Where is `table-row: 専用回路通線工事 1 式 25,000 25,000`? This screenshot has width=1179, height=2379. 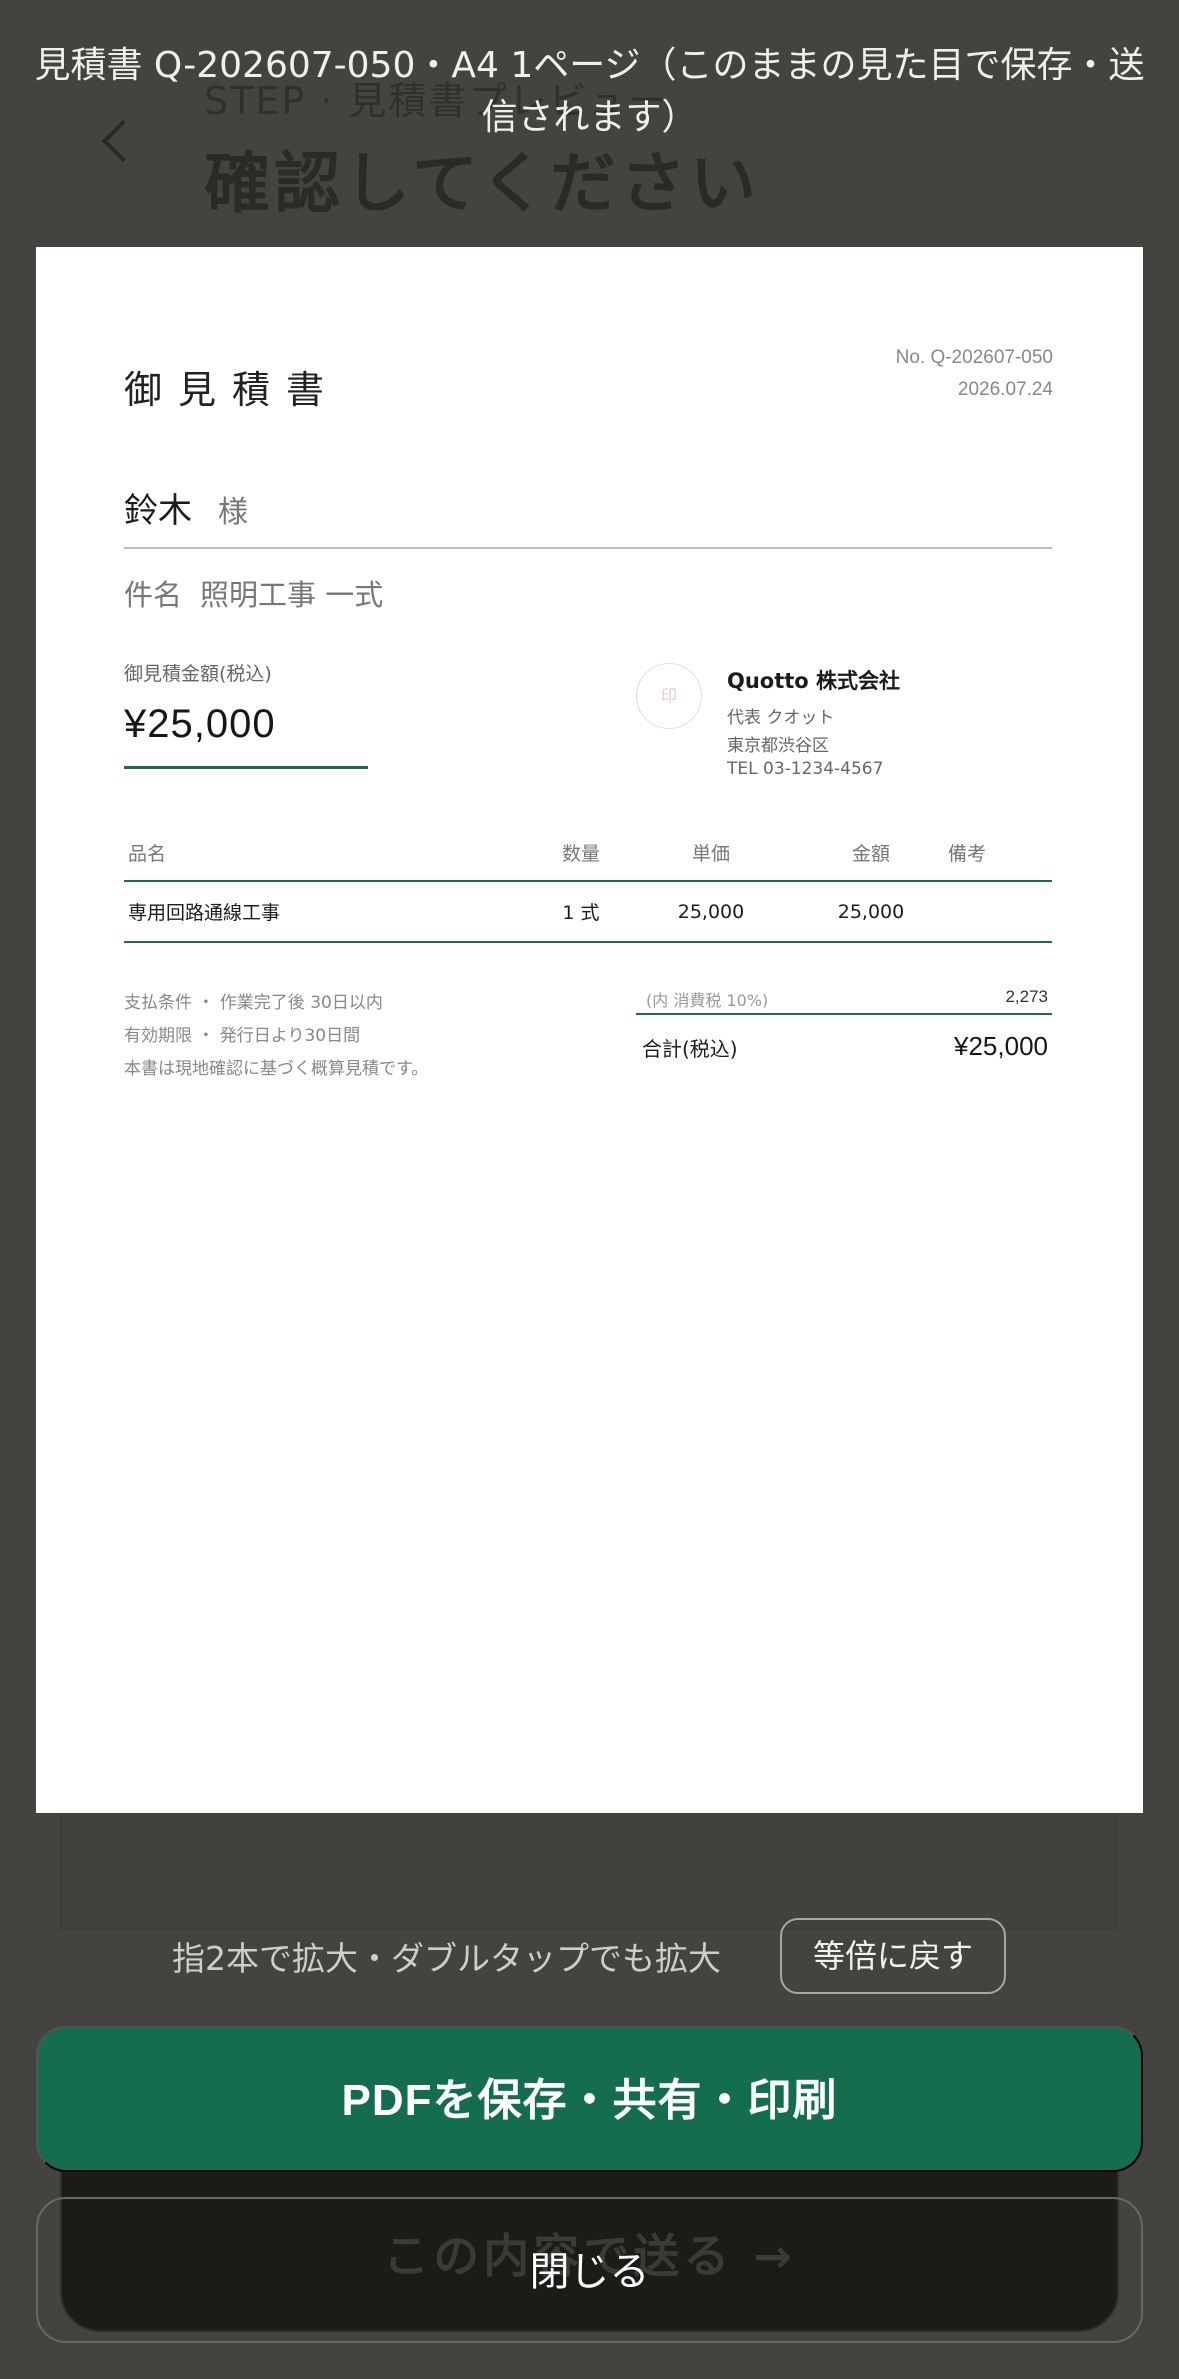
table-row: 専用回路通線工事 1 式 25,000 25,000 is located at coordinates (588, 912).